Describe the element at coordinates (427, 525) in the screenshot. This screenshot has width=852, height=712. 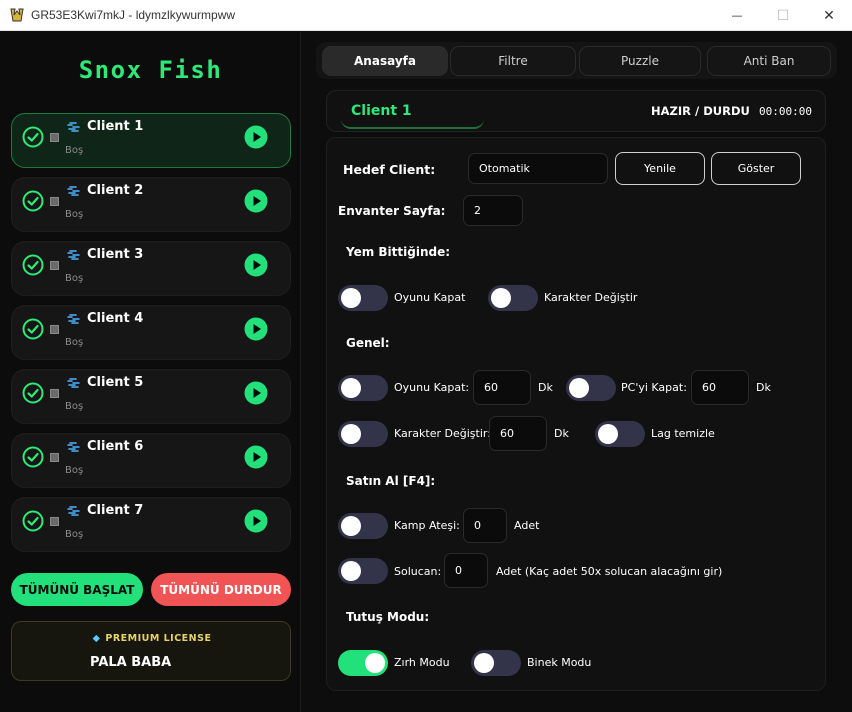
I see `campfire-label: Kamp Ateşi:` at that location.